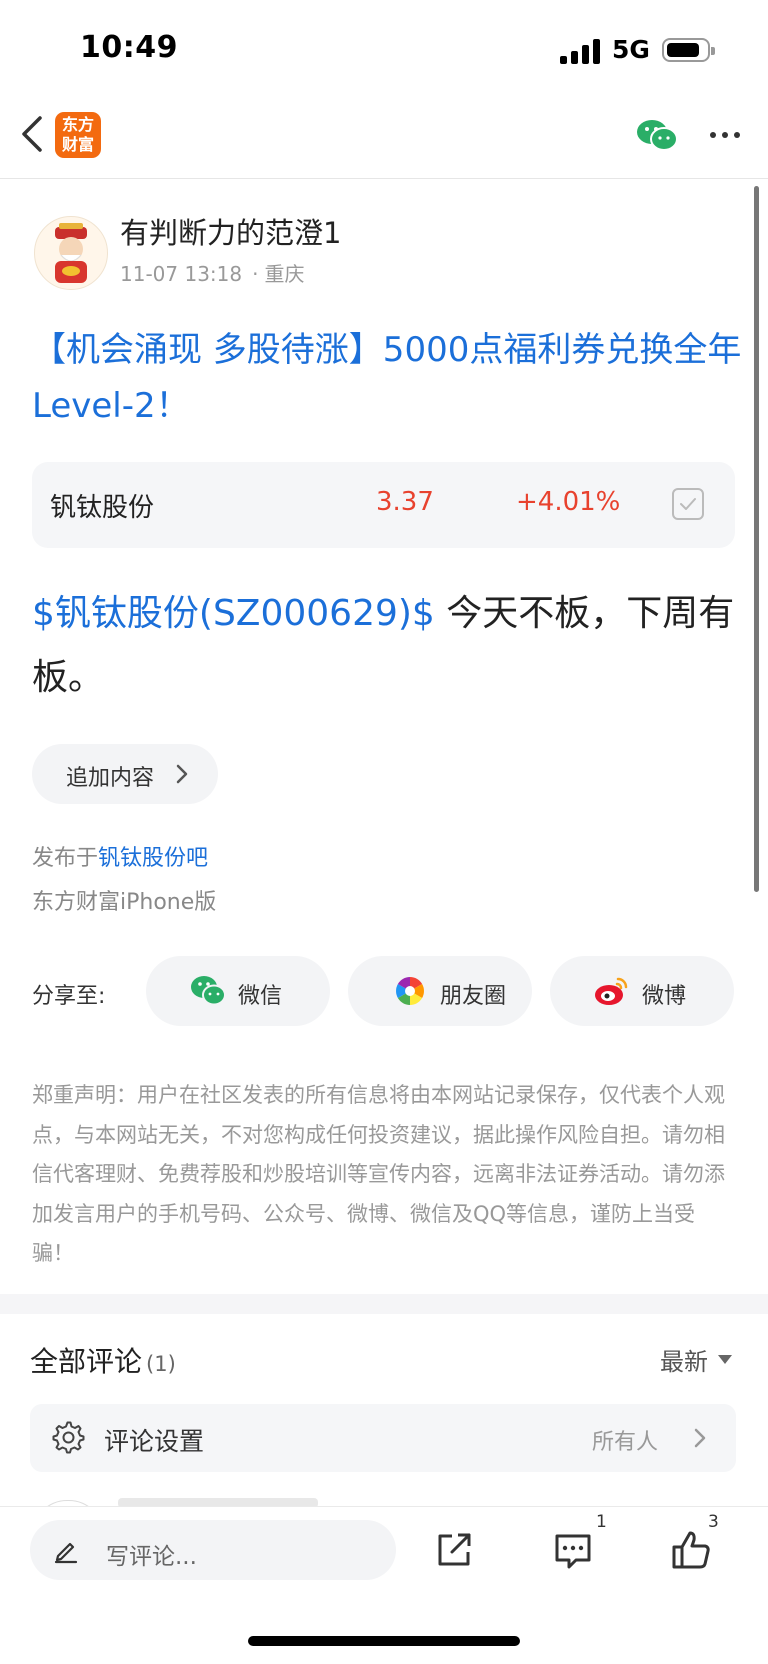 This screenshot has height=1664, width=768. Describe the element at coordinates (405, 502) in the screenshot. I see `stock-price: 3.37` at that location.